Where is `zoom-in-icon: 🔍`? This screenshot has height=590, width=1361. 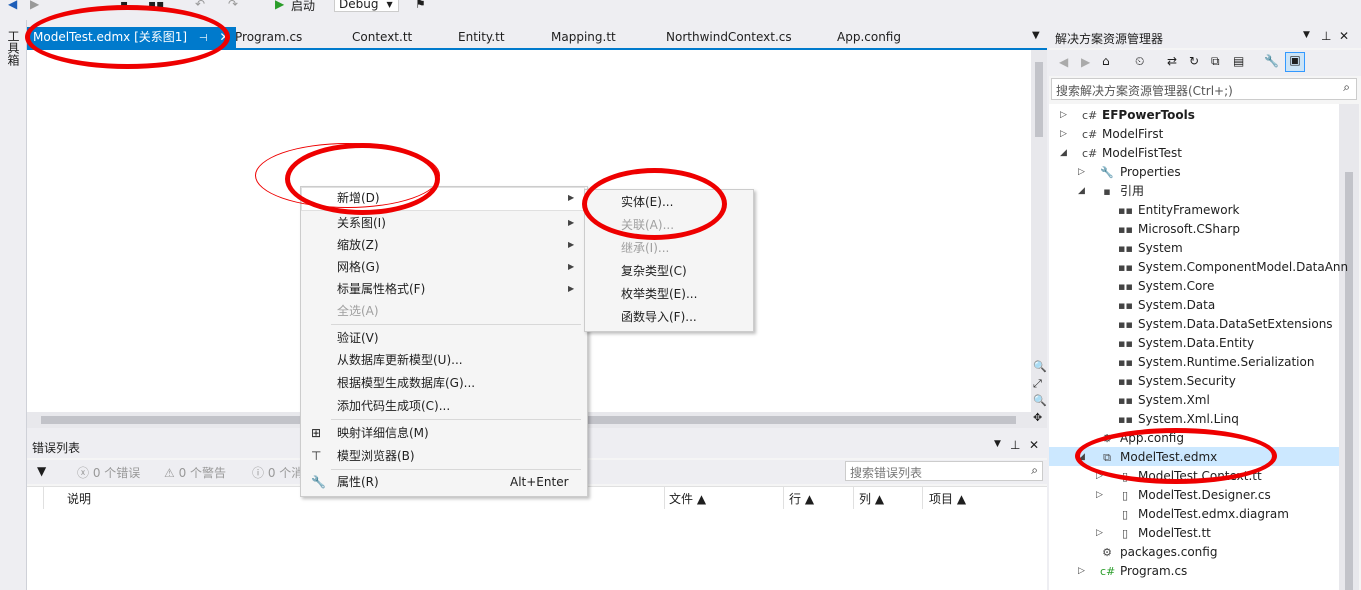
zoom-in-icon: 🔍 is located at coordinates (1040, 366).